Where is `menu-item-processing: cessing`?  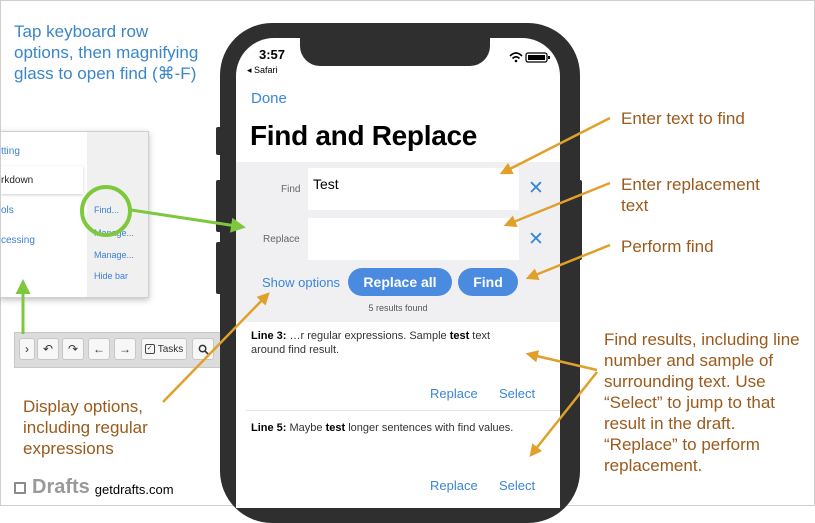
menu-item-processing: cessing is located at coordinates (18, 240).